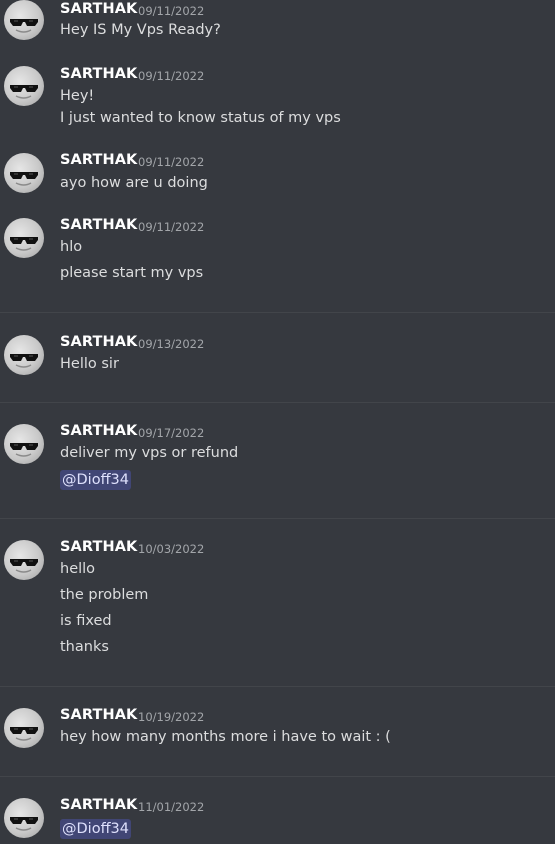 This screenshot has width=555, height=844. Describe the element at coordinates (89, 364) in the screenshot. I see `message-text: Hello sir` at that location.